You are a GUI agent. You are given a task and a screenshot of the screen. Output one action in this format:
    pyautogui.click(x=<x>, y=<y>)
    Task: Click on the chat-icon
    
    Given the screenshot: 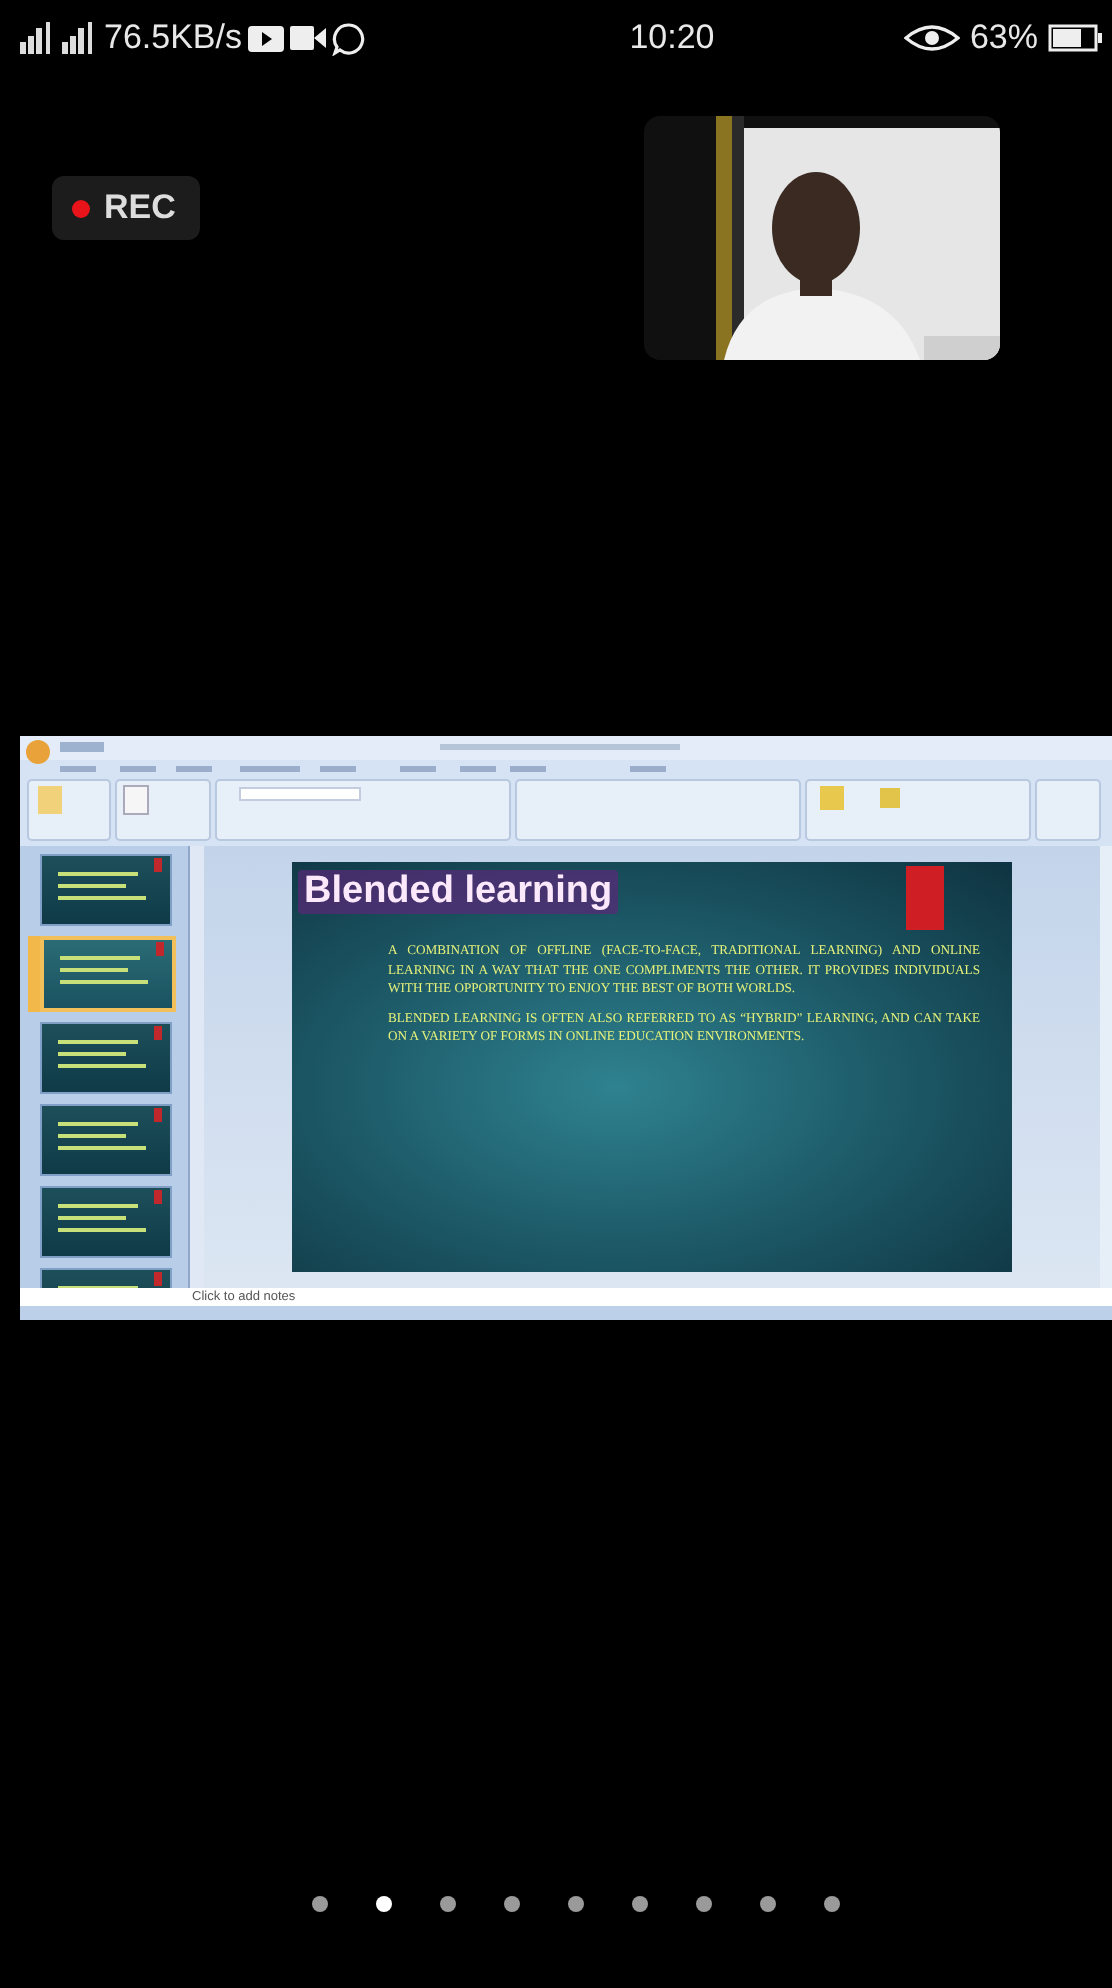 What is the action you would take?
    pyautogui.click(x=349, y=38)
    